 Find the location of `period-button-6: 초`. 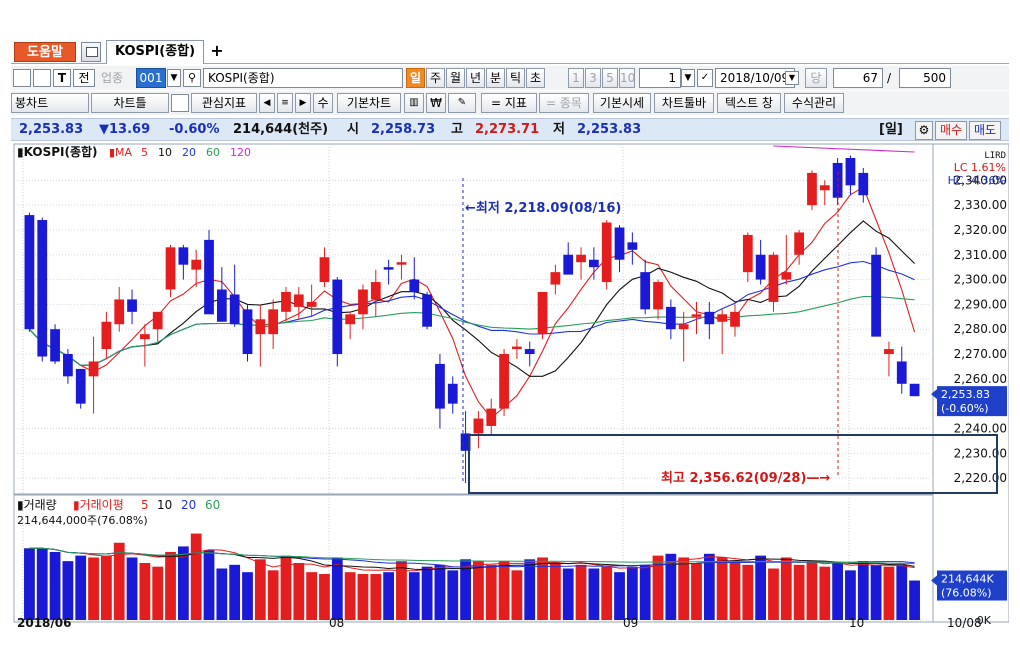

period-button-6: 초 is located at coordinates (535, 78).